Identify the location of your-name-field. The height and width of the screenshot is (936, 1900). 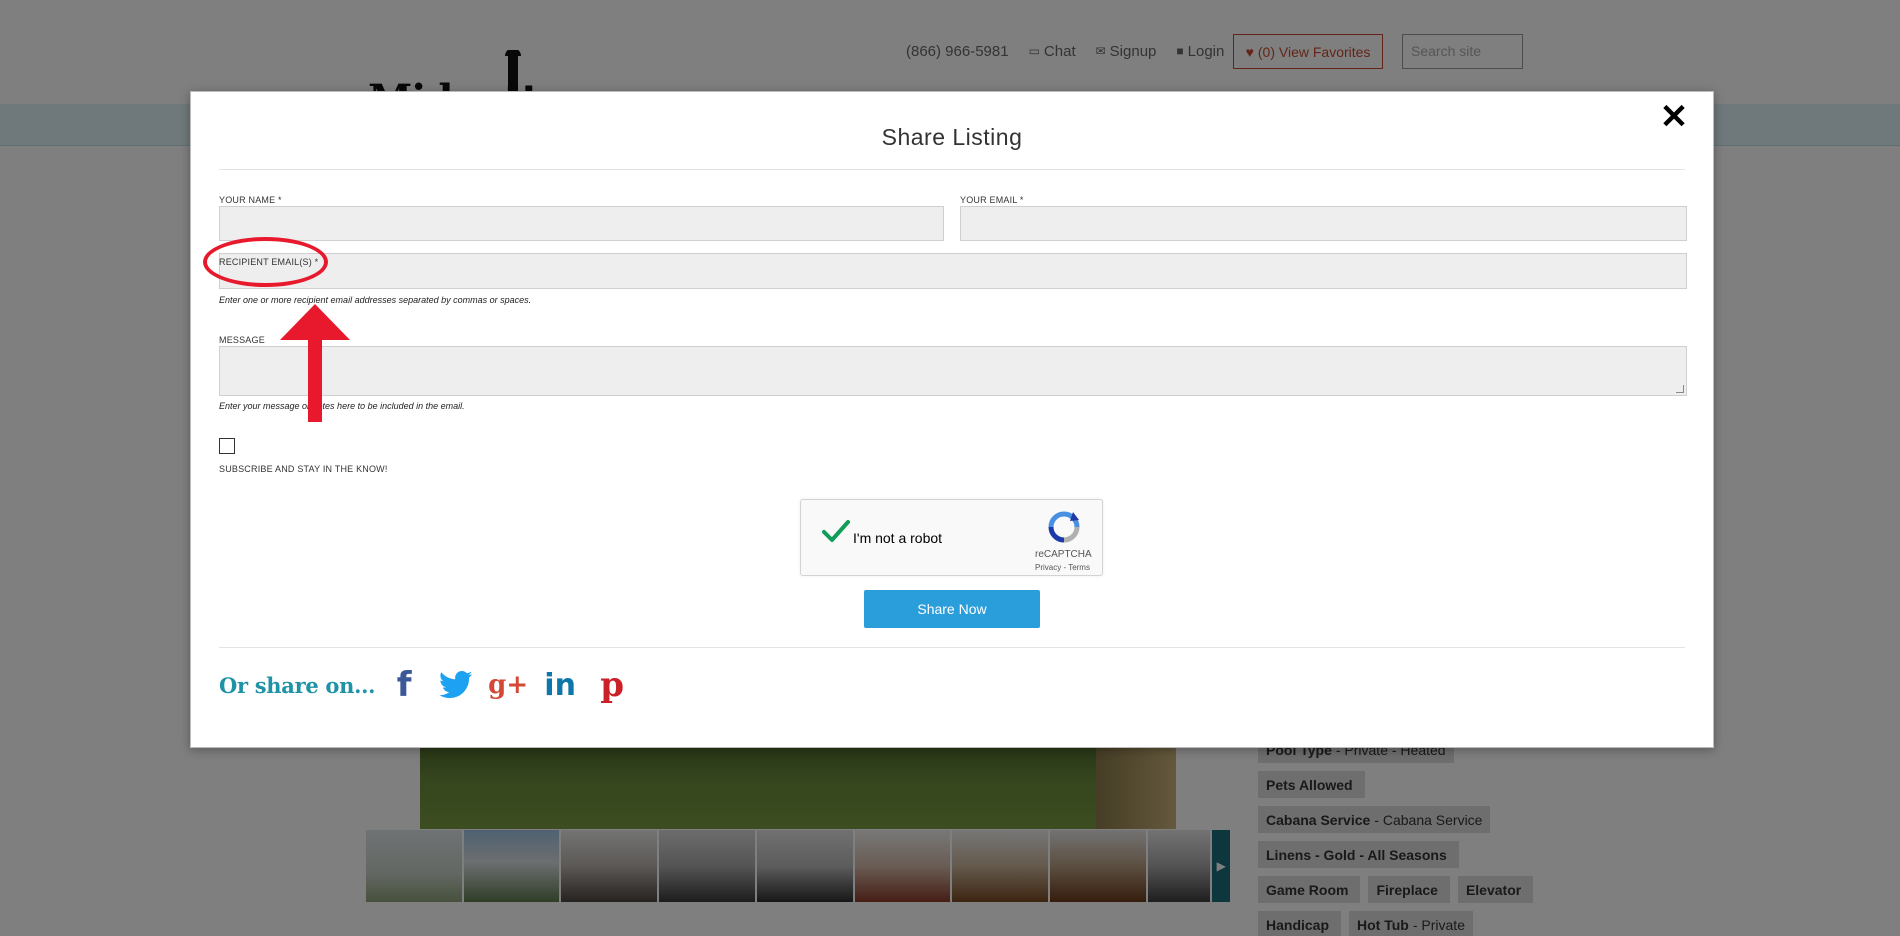
(581, 223).